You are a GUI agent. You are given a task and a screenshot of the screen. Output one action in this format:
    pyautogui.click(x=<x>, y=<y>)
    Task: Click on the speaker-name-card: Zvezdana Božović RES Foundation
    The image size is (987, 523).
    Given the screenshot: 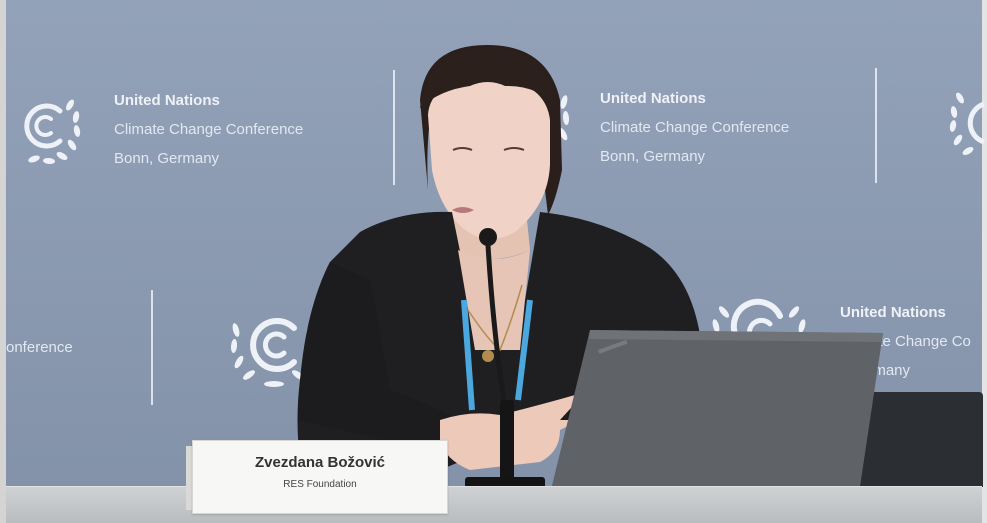 What is the action you would take?
    pyautogui.click(x=320, y=477)
    